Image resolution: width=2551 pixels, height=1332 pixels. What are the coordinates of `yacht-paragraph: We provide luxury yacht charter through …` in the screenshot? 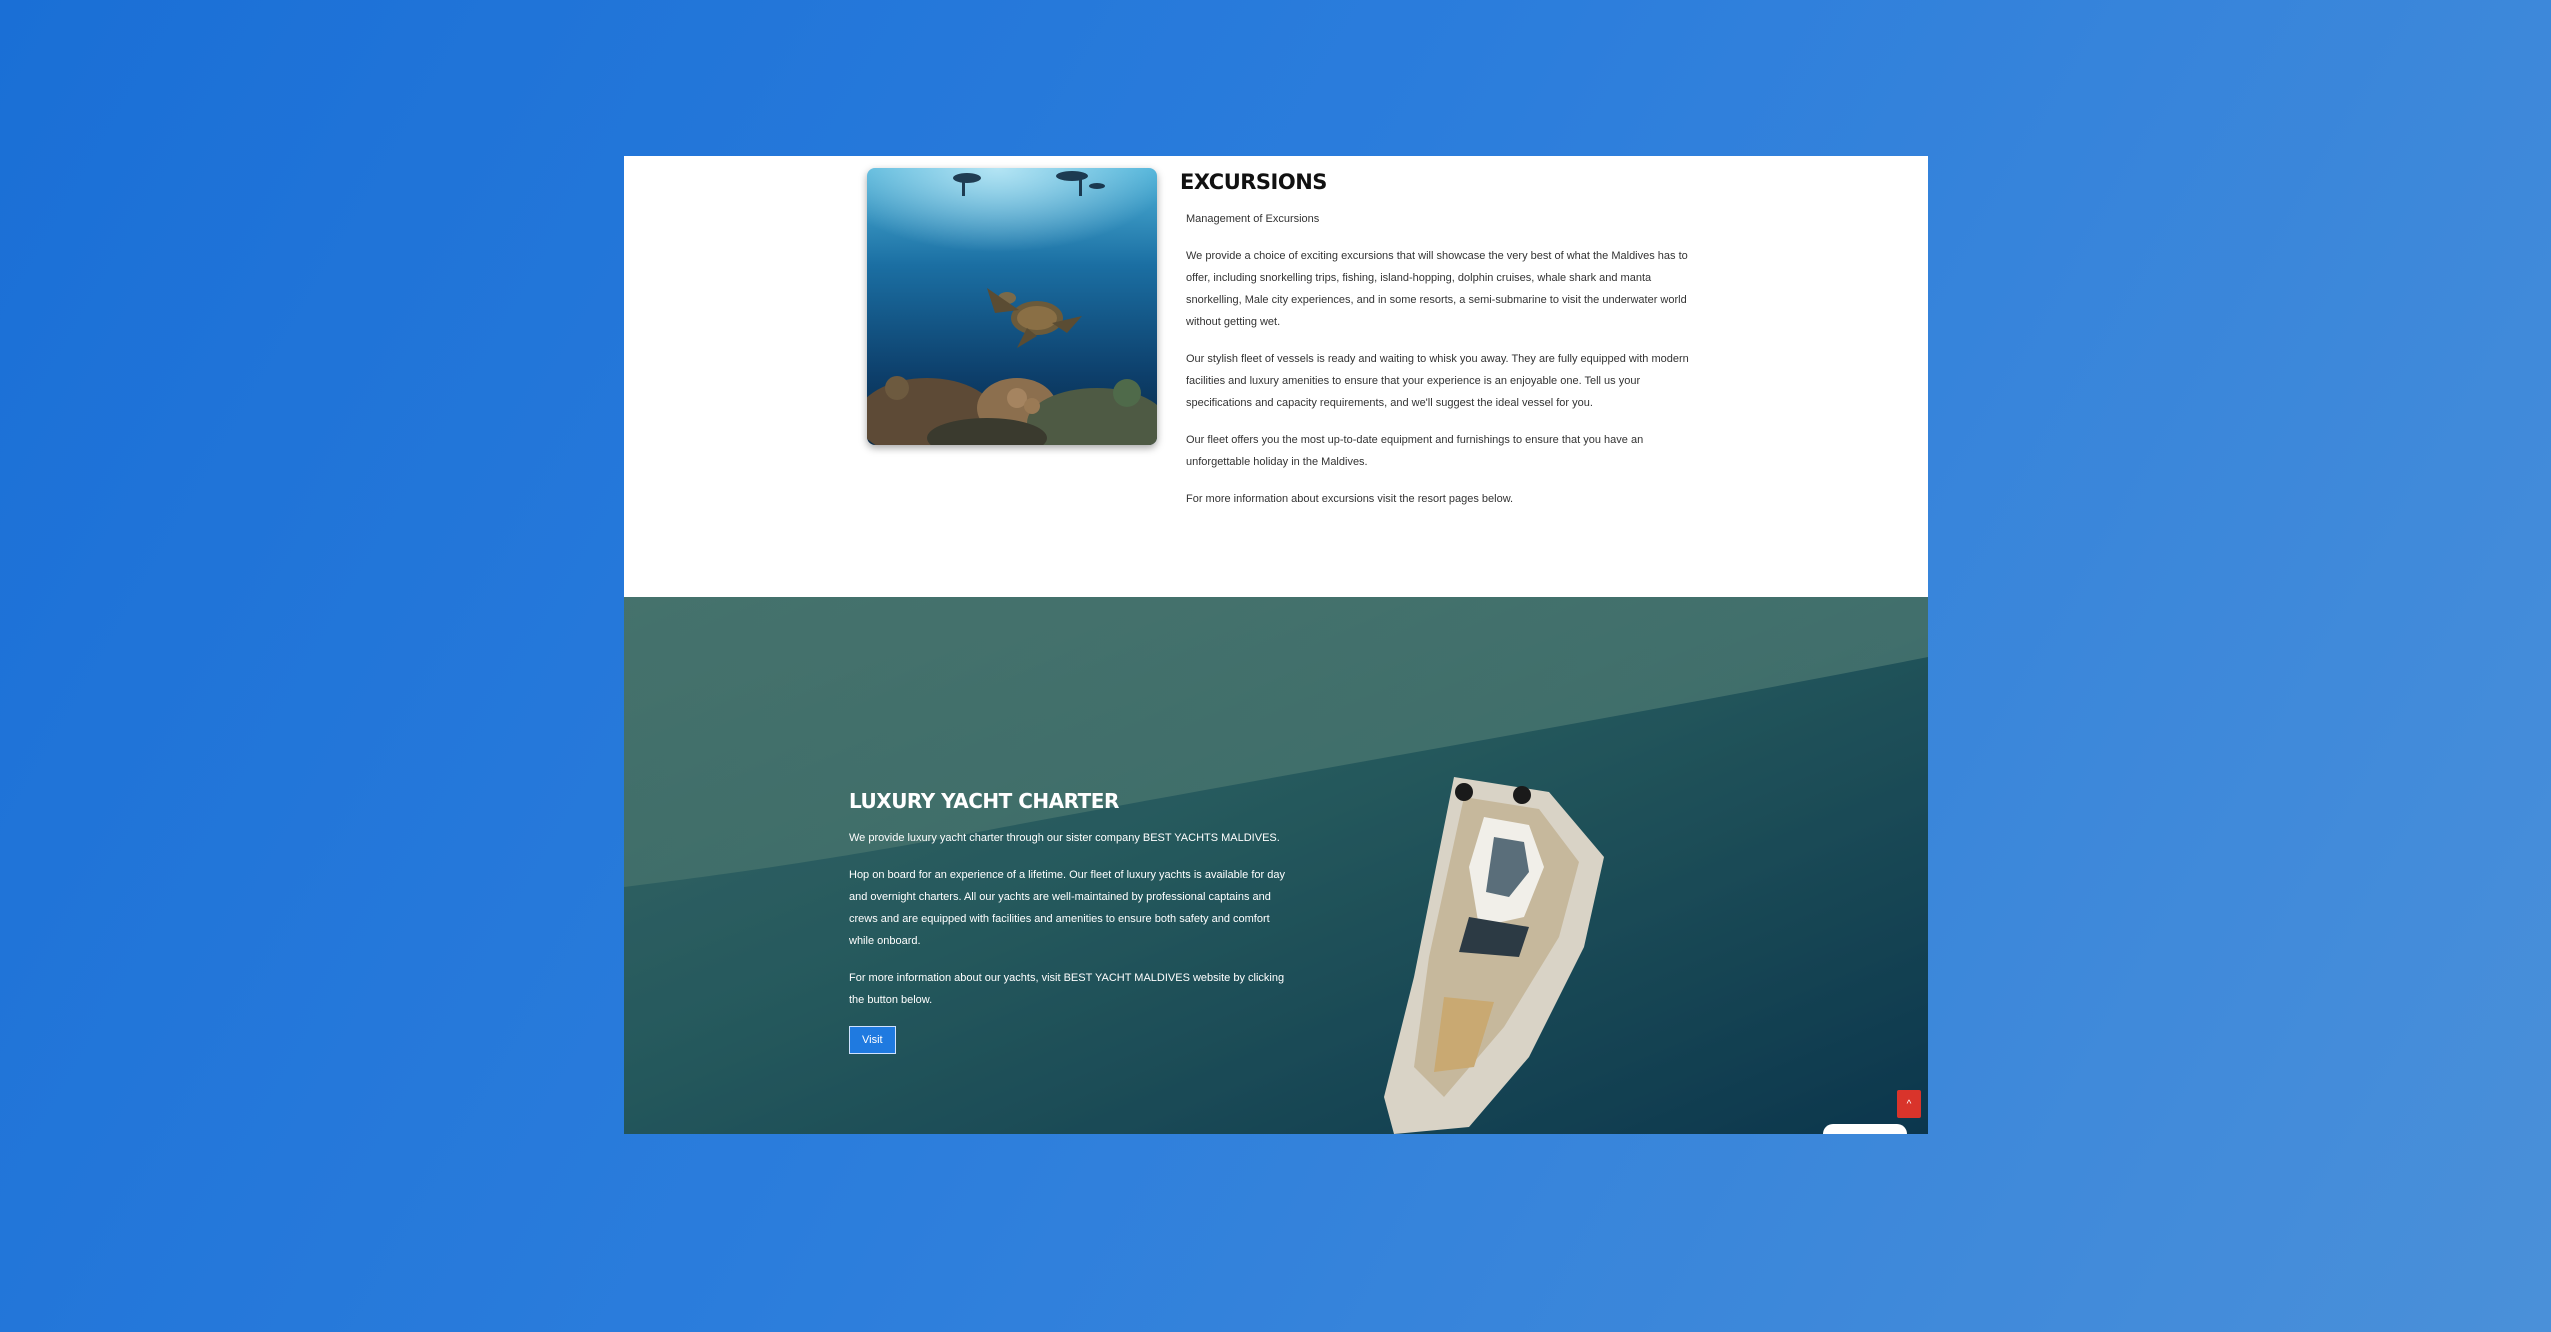 It's located at (1064, 838).